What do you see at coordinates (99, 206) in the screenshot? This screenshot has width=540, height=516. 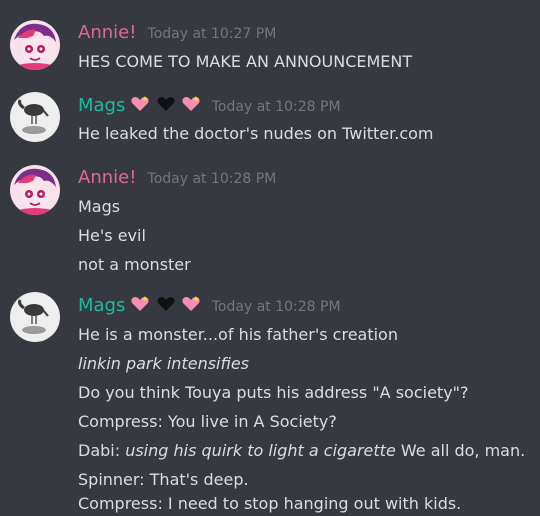 I see `message-text: Mags` at bounding box center [99, 206].